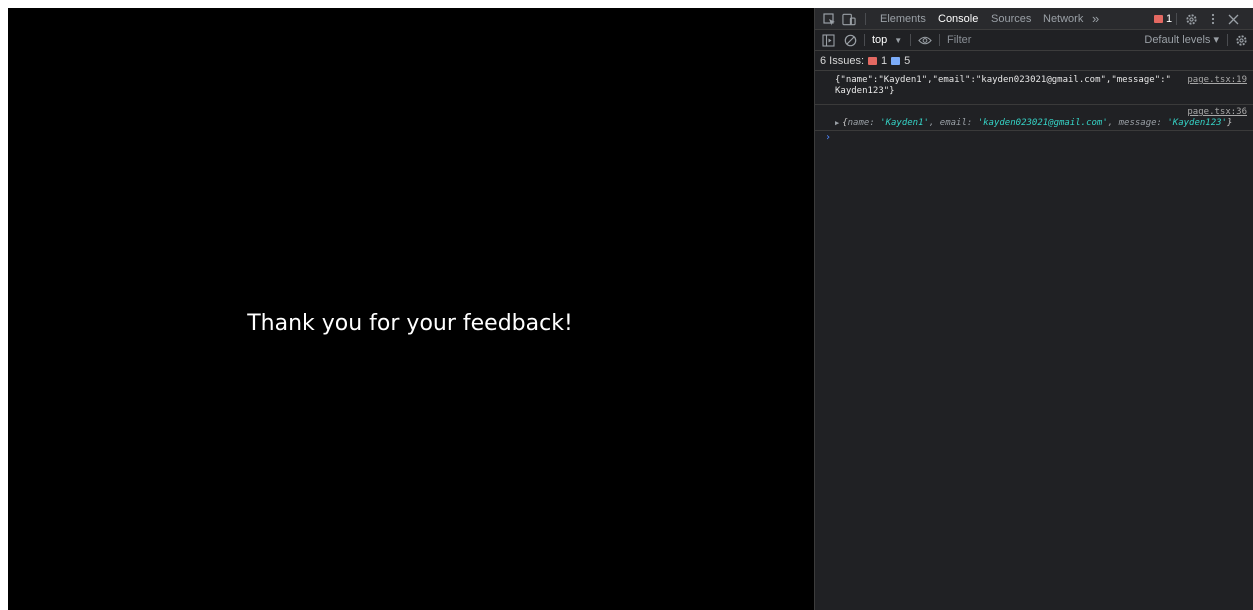 This screenshot has width=1253, height=610. What do you see at coordinates (1158, 19) in the screenshot?
I see `error-icon` at bounding box center [1158, 19].